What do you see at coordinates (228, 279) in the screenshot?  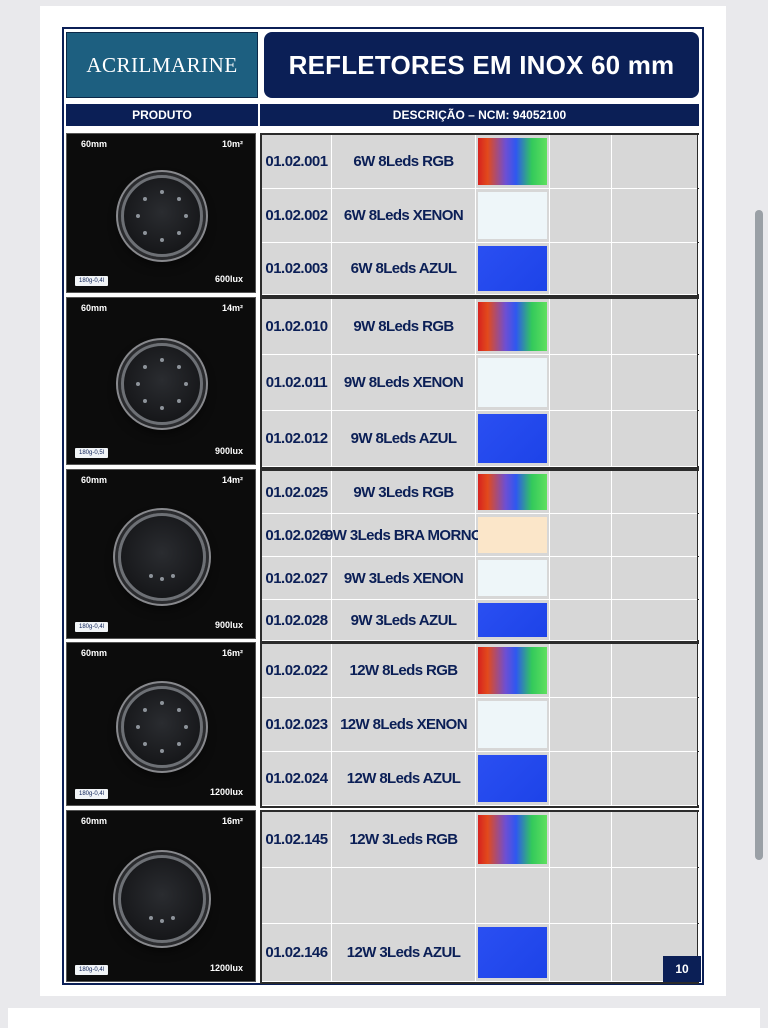 I see `photo-lux-label: 600lux` at bounding box center [228, 279].